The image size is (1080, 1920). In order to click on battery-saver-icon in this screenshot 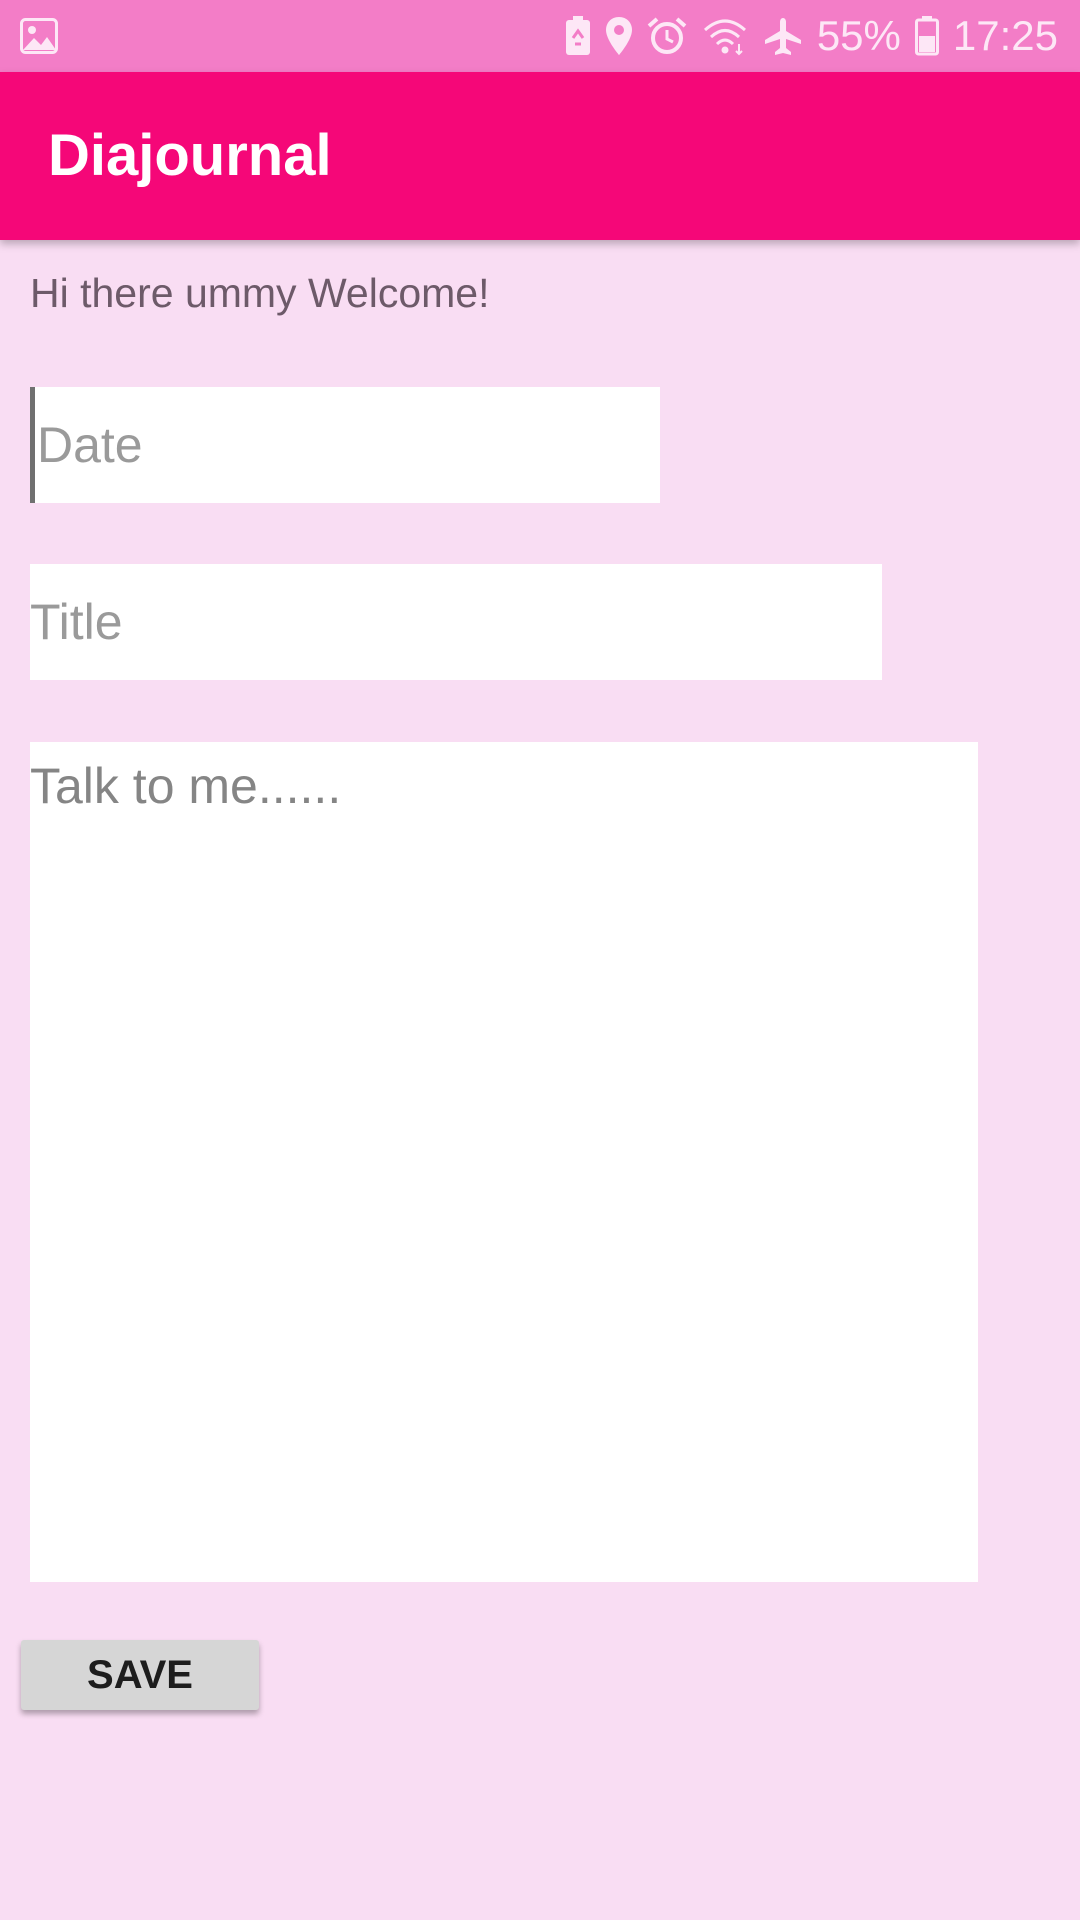, I will do `click(578, 36)`.